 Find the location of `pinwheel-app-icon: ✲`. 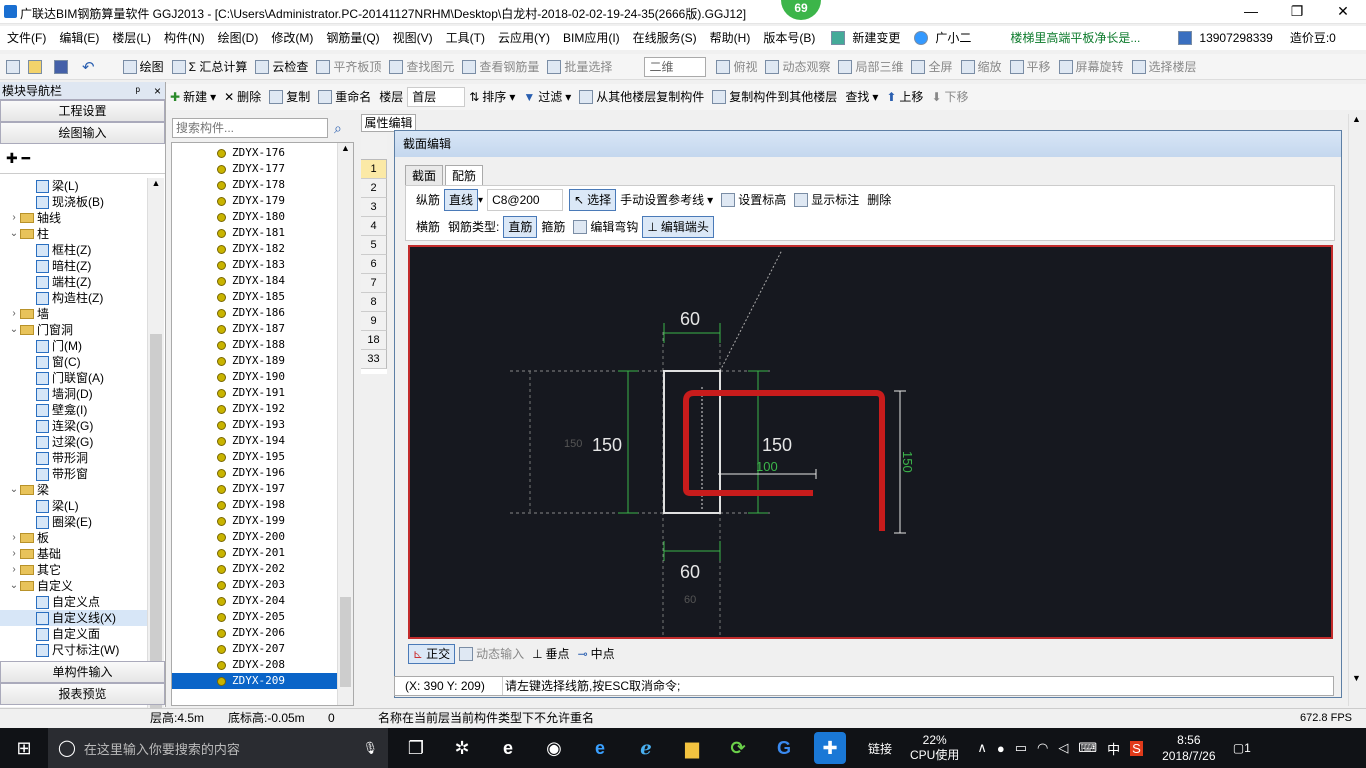

pinwheel-app-icon: ✲ is located at coordinates (462, 748).